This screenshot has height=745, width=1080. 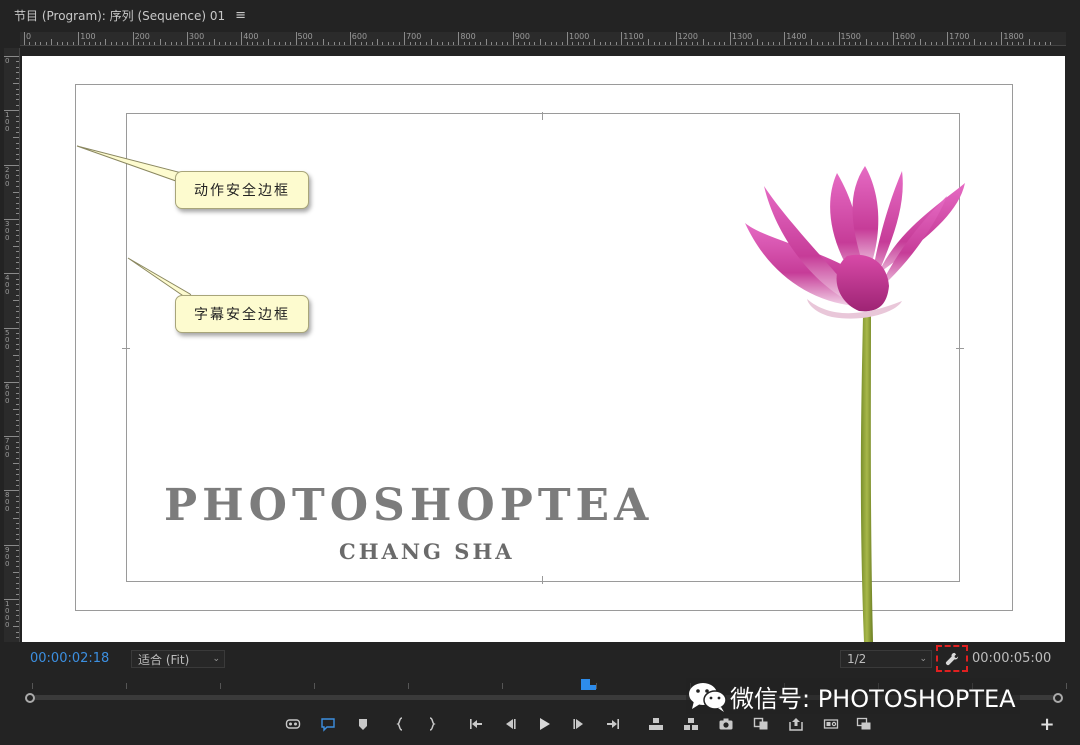 I want to click on ruler-label: 400, so click(x=7, y=285).